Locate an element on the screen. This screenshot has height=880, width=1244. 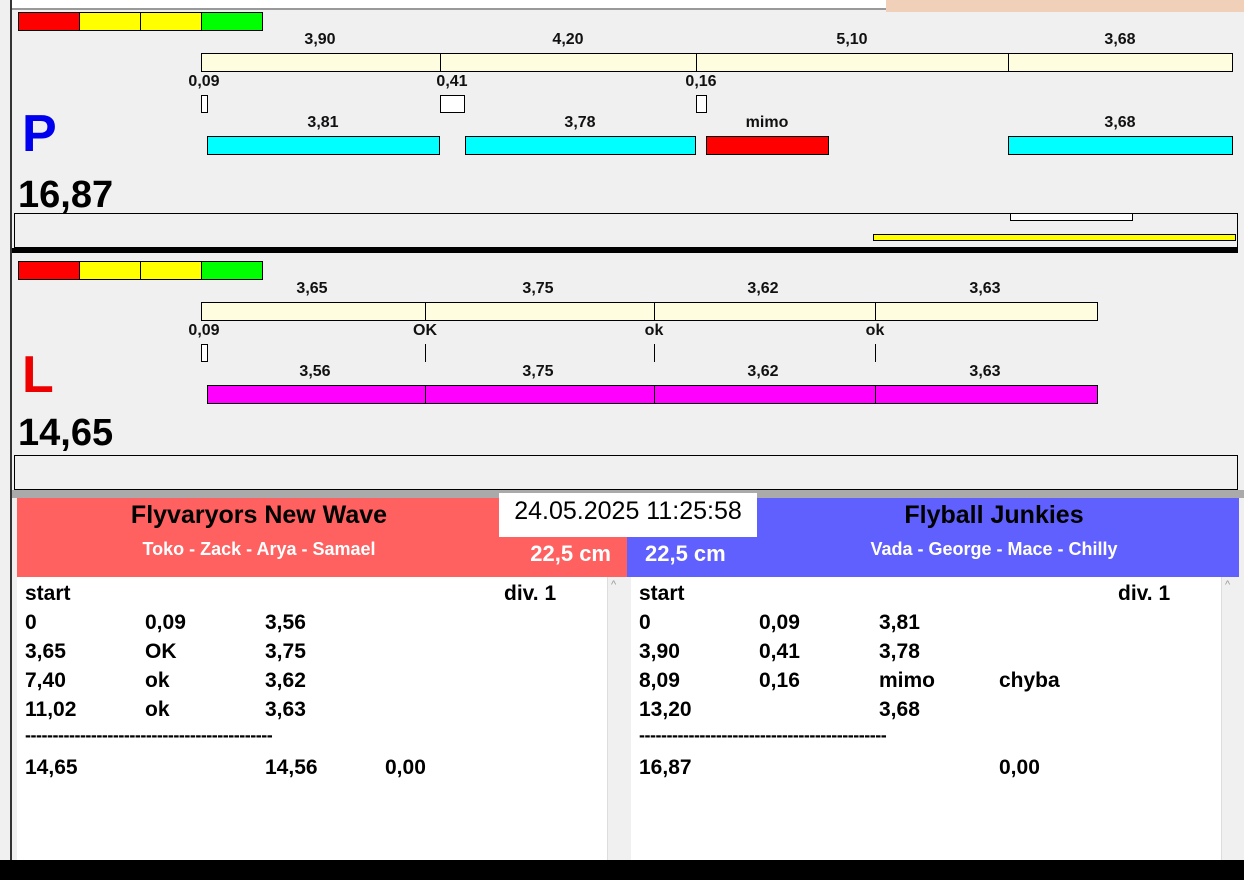
cell: 11,02 is located at coordinates (51, 709).